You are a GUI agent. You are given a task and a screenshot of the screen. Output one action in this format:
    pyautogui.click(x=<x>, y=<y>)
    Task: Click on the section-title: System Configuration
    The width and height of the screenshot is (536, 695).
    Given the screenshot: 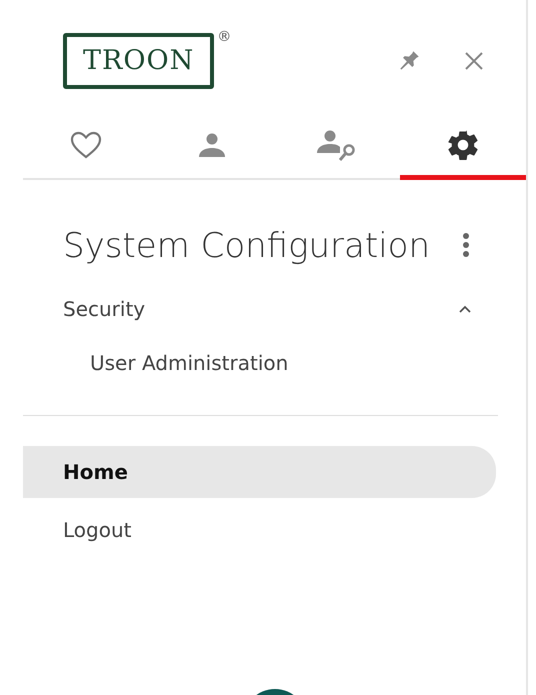 What is the action you would take?
    pyautogui.click(x=246, y=246)
    